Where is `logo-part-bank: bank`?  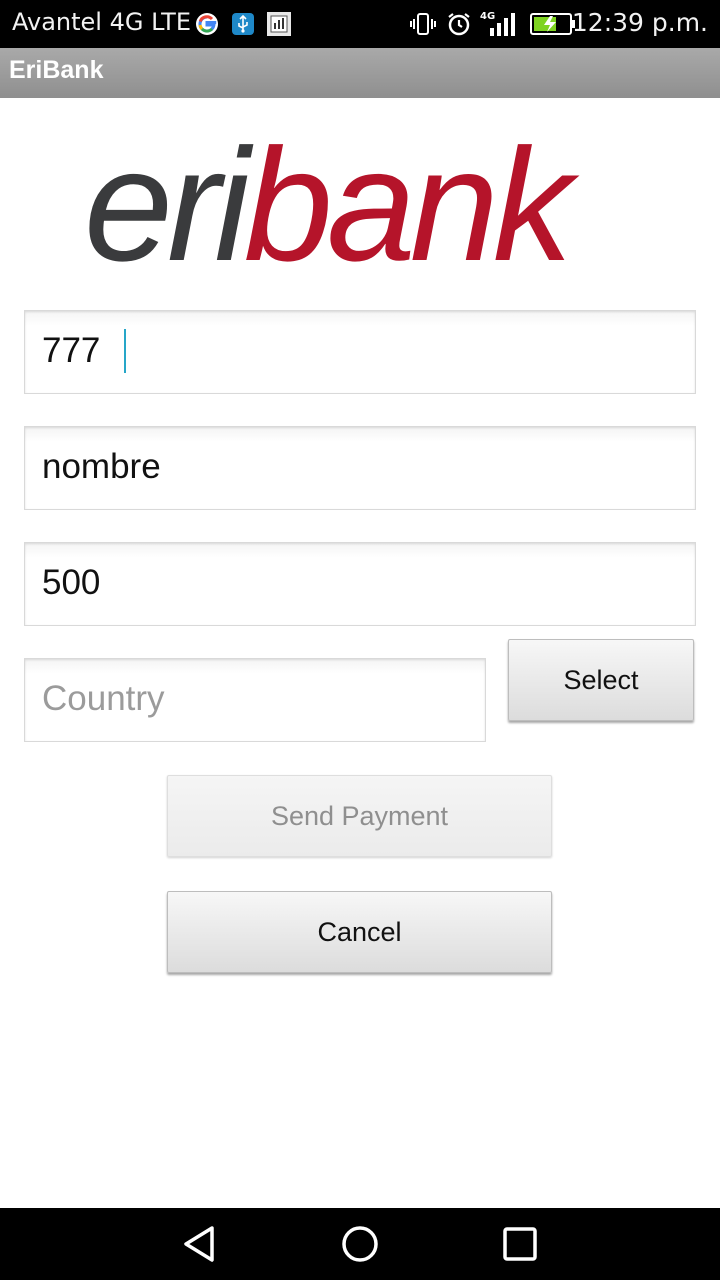 logo-part-bank: bank is located at coordinates (412, 193).